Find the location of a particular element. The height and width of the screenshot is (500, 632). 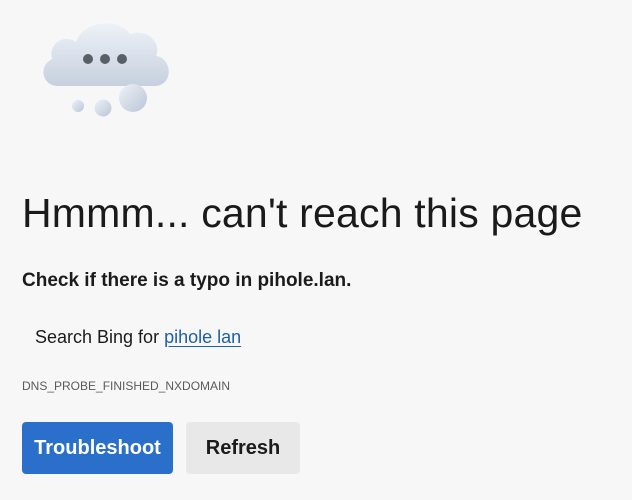

error-illustration is located at coordinates (111, 70).